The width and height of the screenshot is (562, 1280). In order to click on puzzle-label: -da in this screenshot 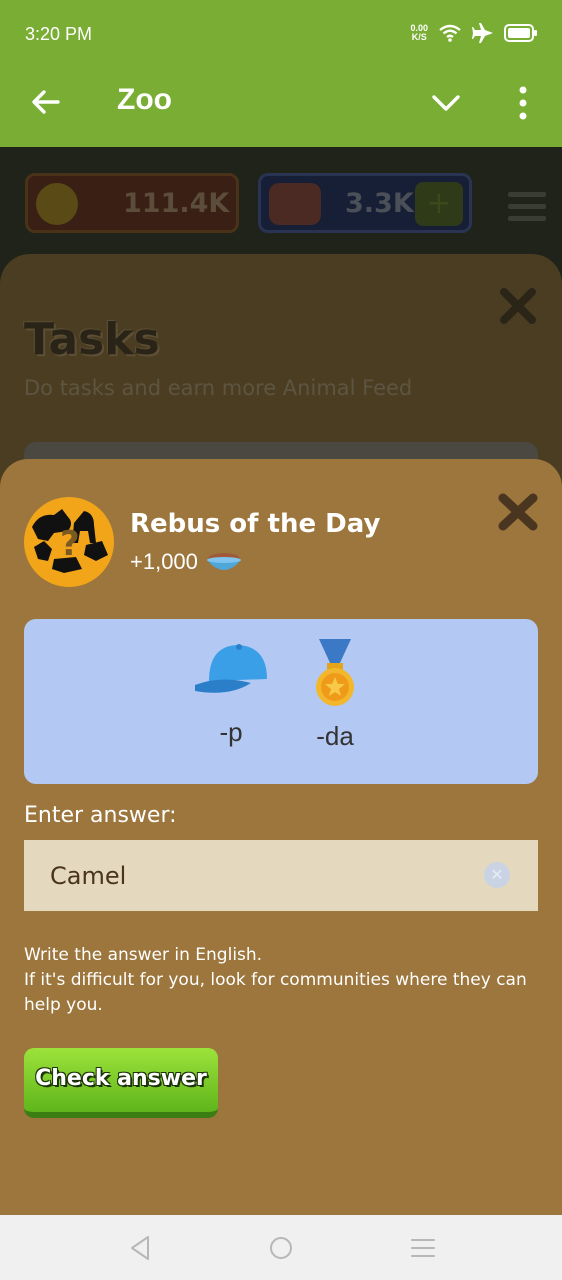, I will do `click(335, 736)`.